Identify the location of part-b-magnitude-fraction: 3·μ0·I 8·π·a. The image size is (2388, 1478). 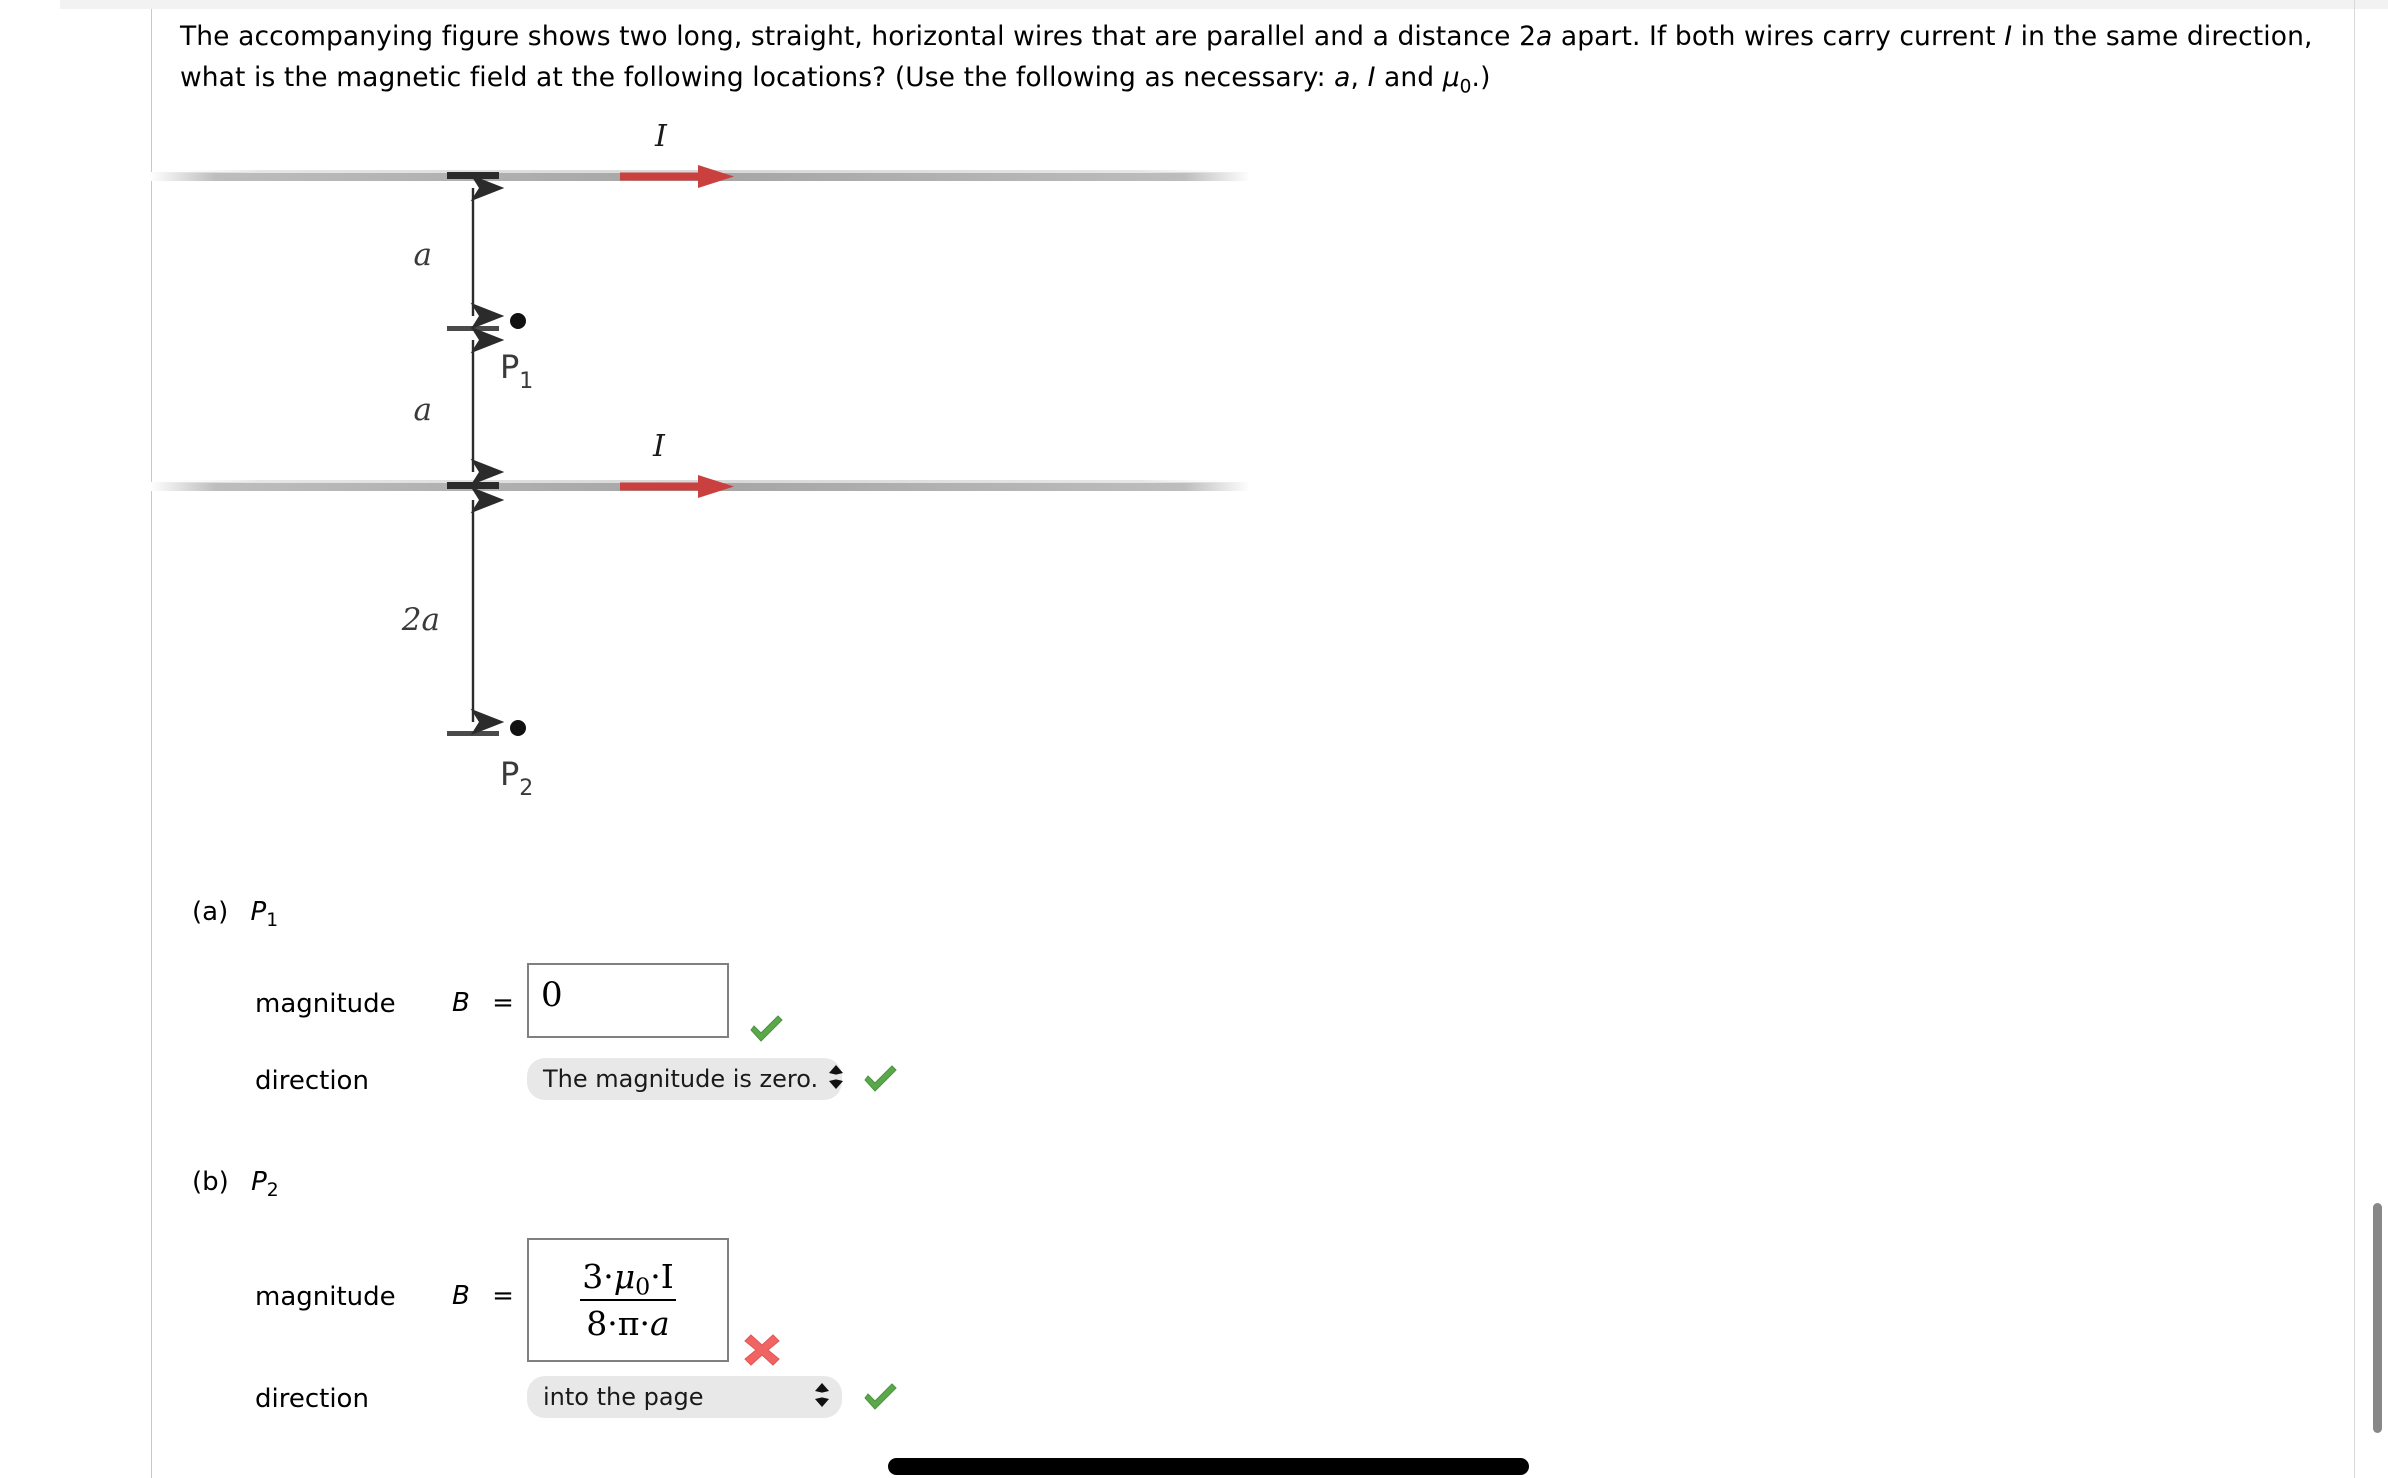
(628, 1300).